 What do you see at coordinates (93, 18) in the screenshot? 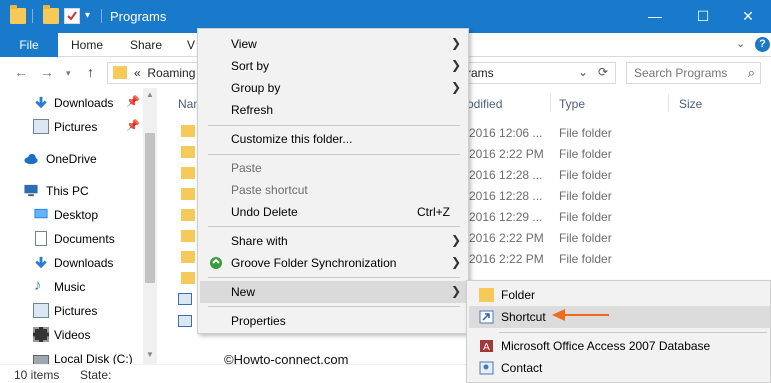
I see `customize-toolbar-icon: ▾` at bounding box center [93, 18].